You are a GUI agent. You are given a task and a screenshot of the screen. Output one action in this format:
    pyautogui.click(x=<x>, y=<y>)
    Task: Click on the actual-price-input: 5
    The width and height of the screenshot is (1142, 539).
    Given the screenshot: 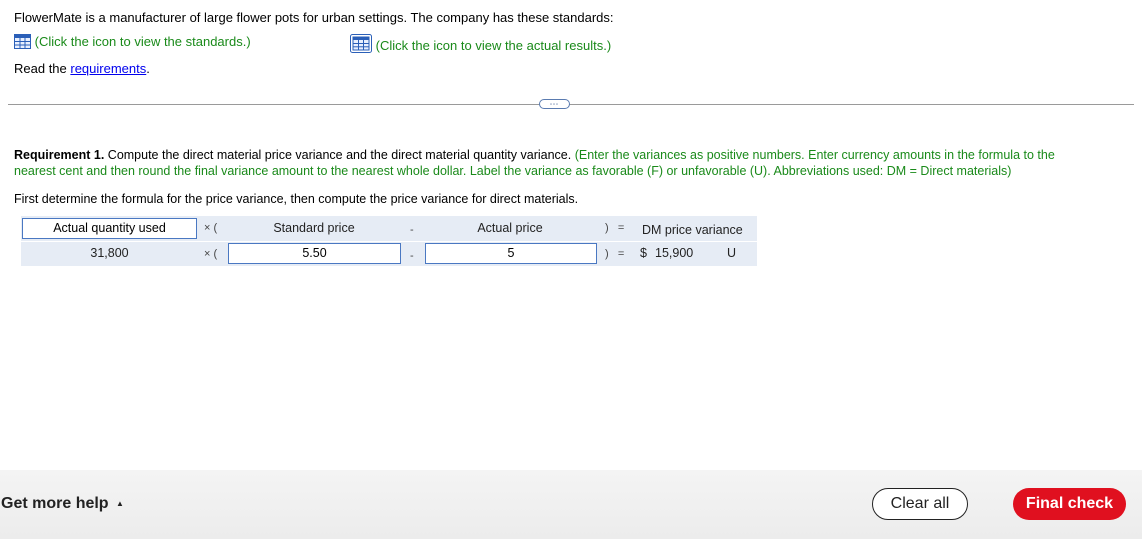 What is the action you would take?
    pyautogui.click(x=511, y=253)
    